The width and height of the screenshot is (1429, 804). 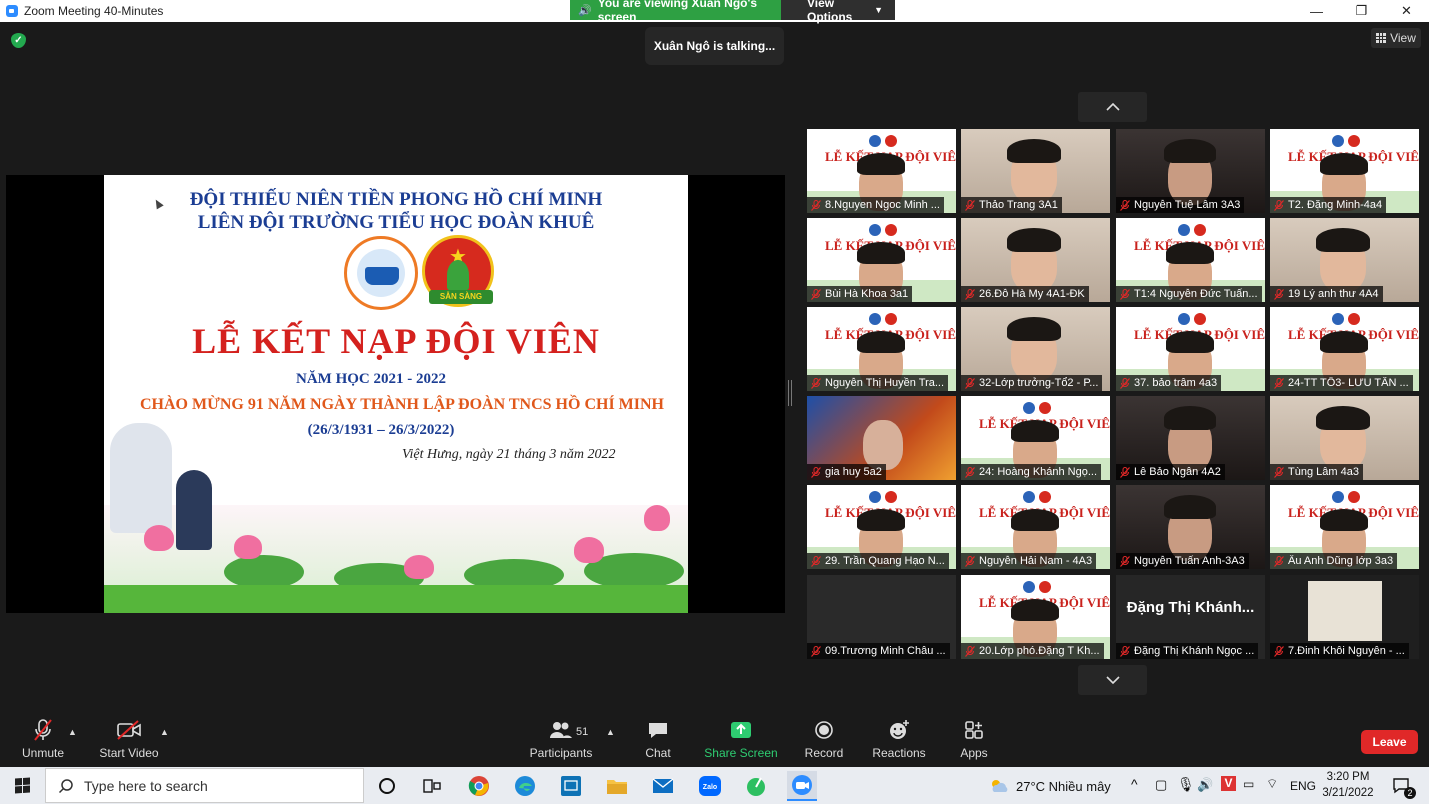 What do you see at coordinates (611, 732) in the screenshot?
I see `participants-caret-icon: ▲` at bounding box center [611, 732].